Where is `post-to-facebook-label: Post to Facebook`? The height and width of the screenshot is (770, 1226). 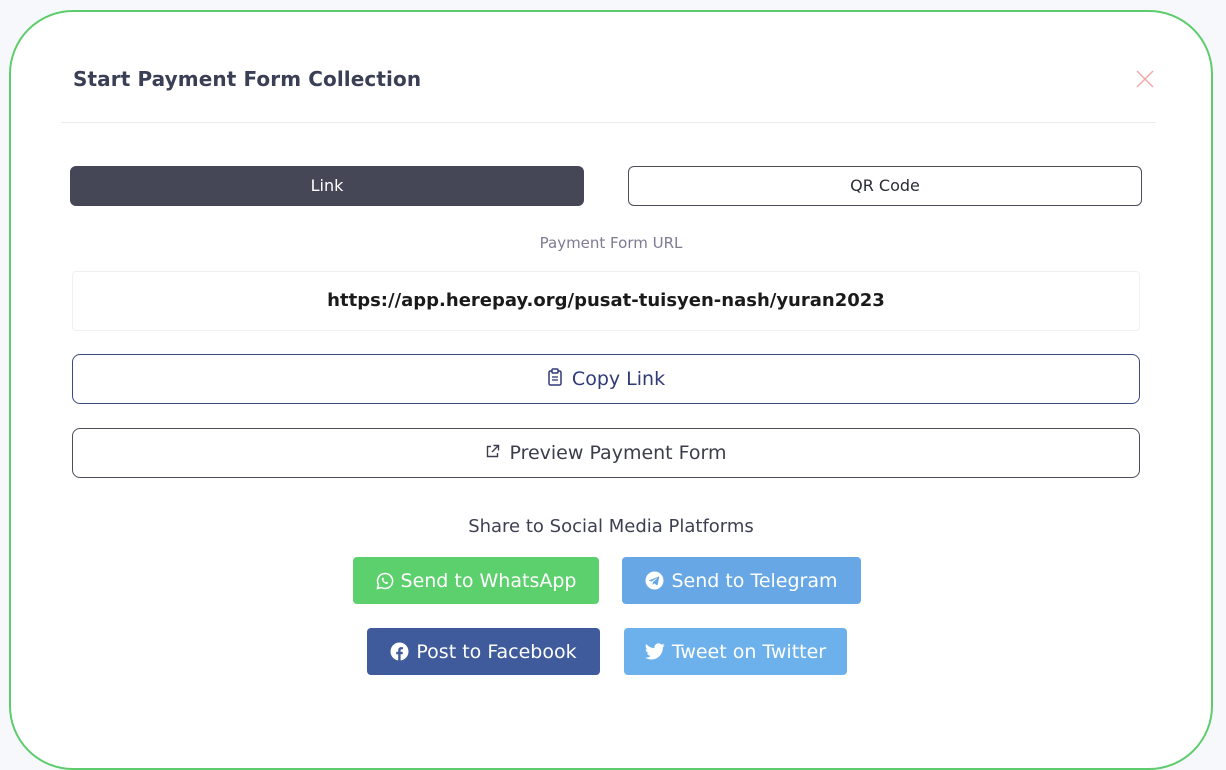
post-to-facebook-label: Post to Facebook is located at coordinates (496, 651).